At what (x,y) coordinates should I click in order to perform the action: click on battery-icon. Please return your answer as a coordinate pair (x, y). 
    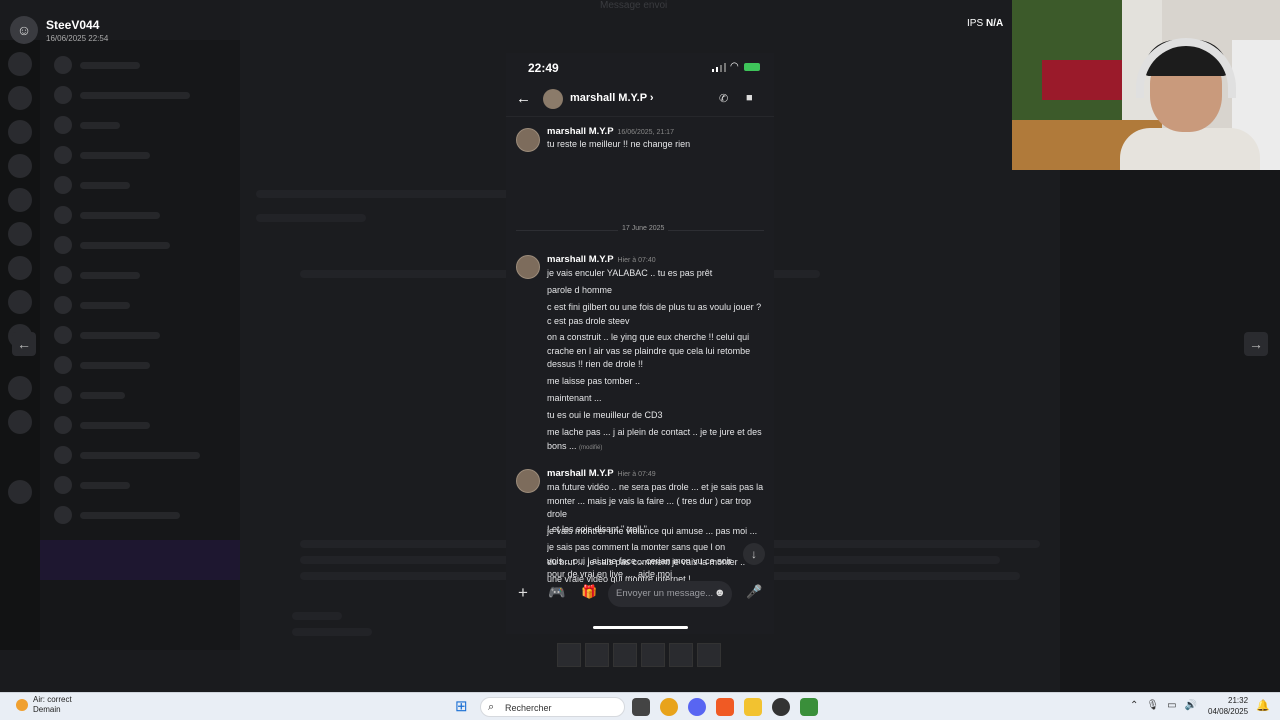
    Looking at the image, I should click on (752, 67).